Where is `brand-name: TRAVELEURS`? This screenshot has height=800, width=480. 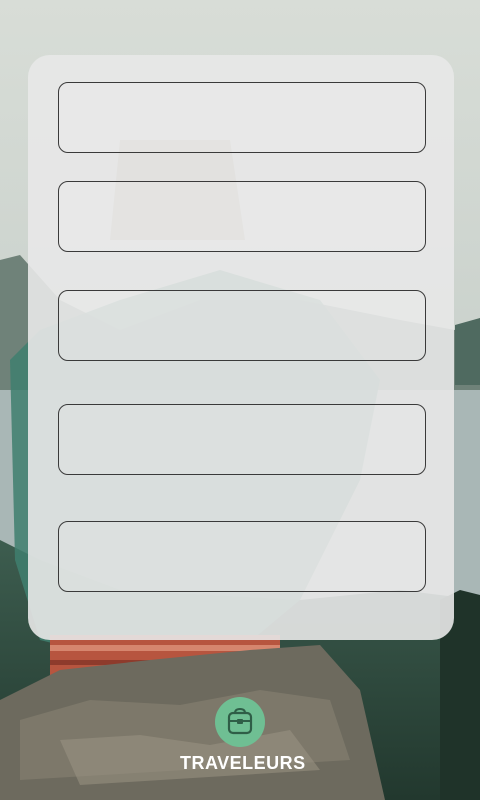
brand-name: TRAVELEURS is located at coordinates (243, 763).